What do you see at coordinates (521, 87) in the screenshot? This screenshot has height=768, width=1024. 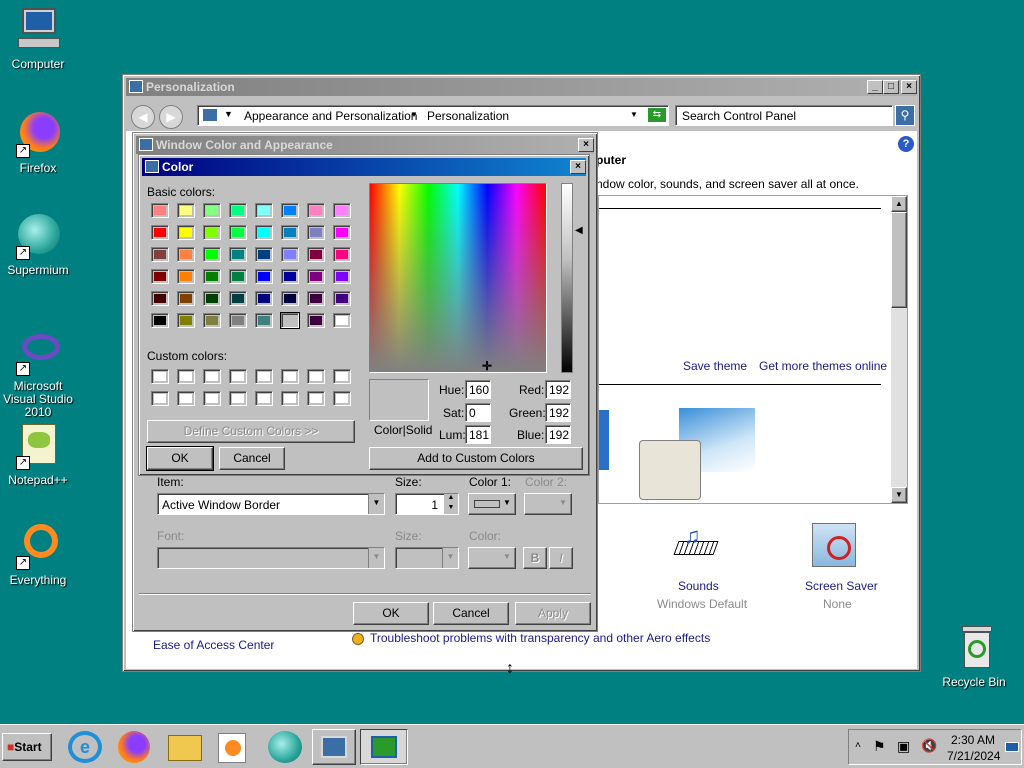 I see `personalization-titlebar: Personalization` at bounding box center [521, 87].